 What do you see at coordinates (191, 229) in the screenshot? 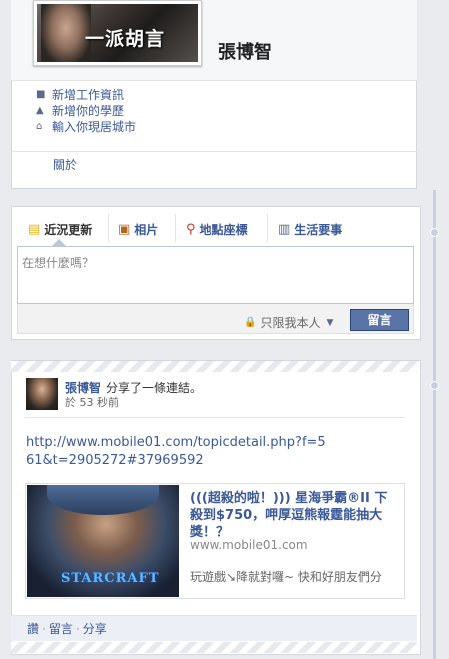
I see `place-icon: ⚲` at bounding box center [191, 229].